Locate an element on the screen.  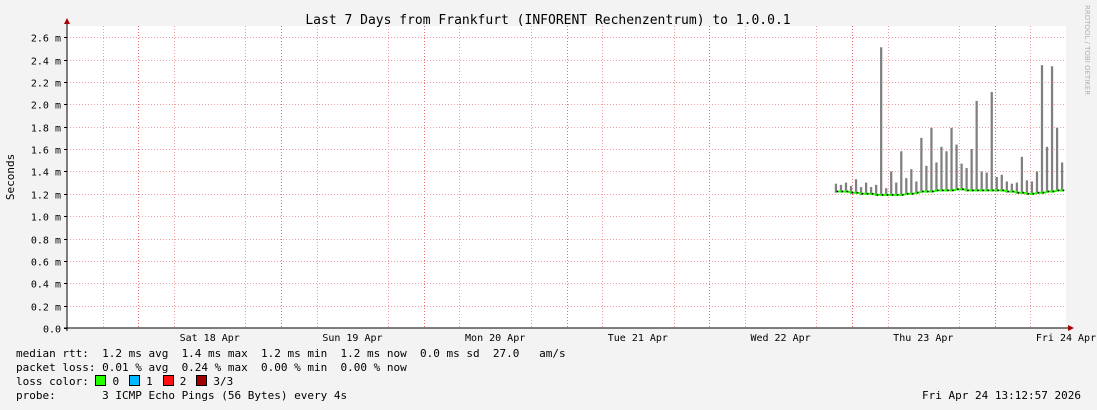
y-tick-label: 1.8 m is located at coordinates (46, 129).